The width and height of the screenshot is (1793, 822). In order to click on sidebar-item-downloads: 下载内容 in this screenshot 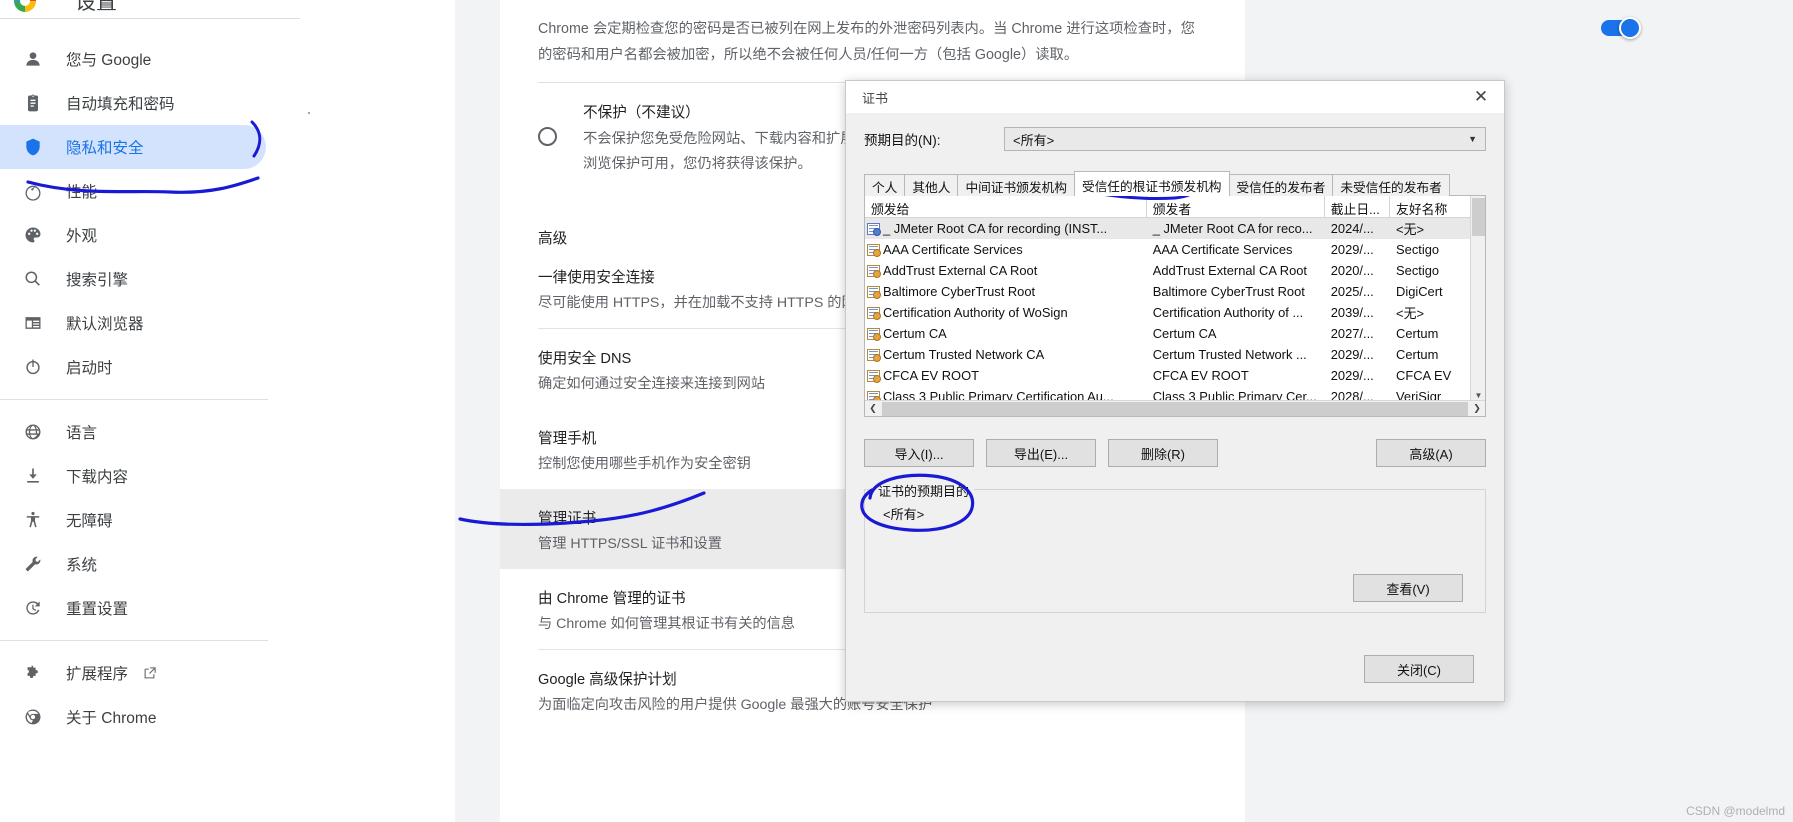, I will do `click(133, 476)`.